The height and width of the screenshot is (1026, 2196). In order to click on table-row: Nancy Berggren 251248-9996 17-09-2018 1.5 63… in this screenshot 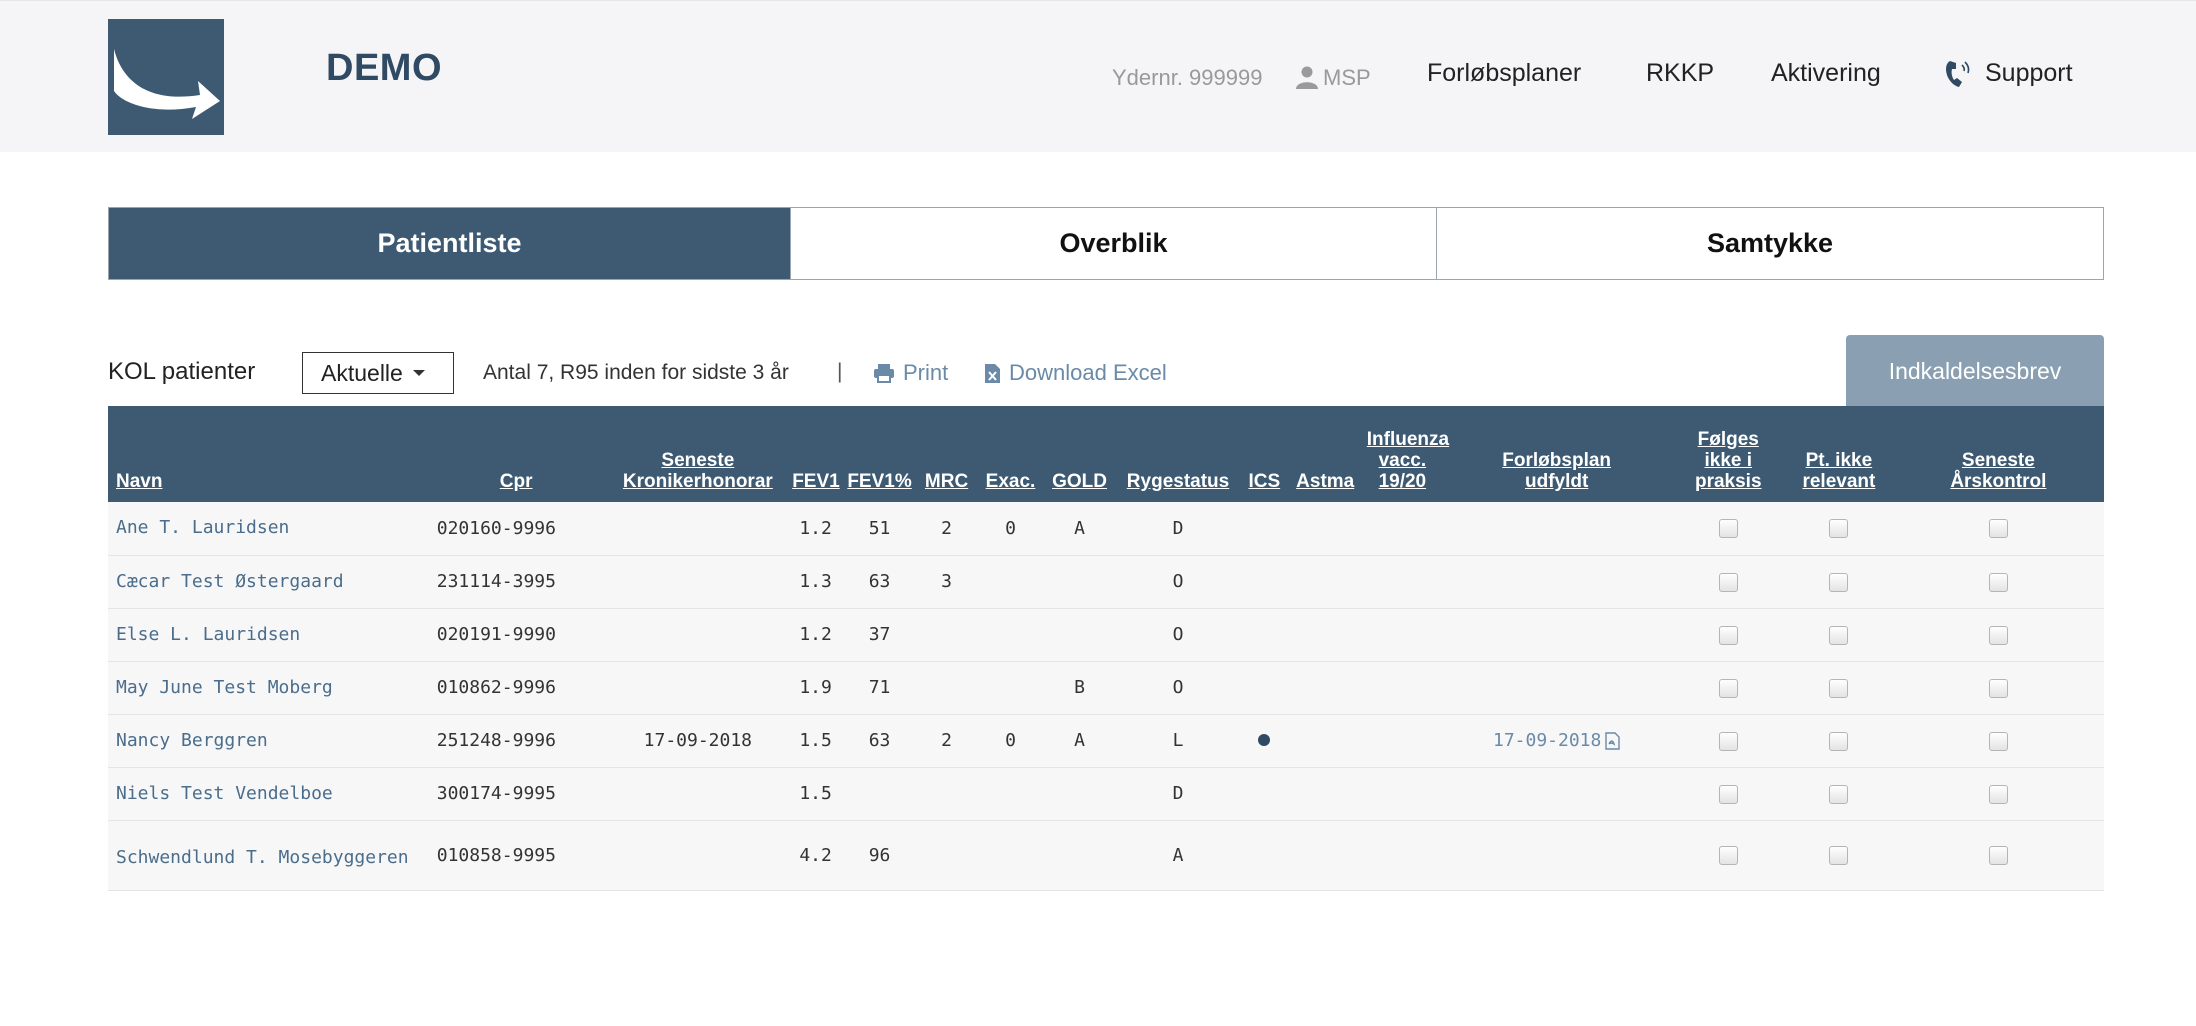, I will do `click(1106, 740)`.